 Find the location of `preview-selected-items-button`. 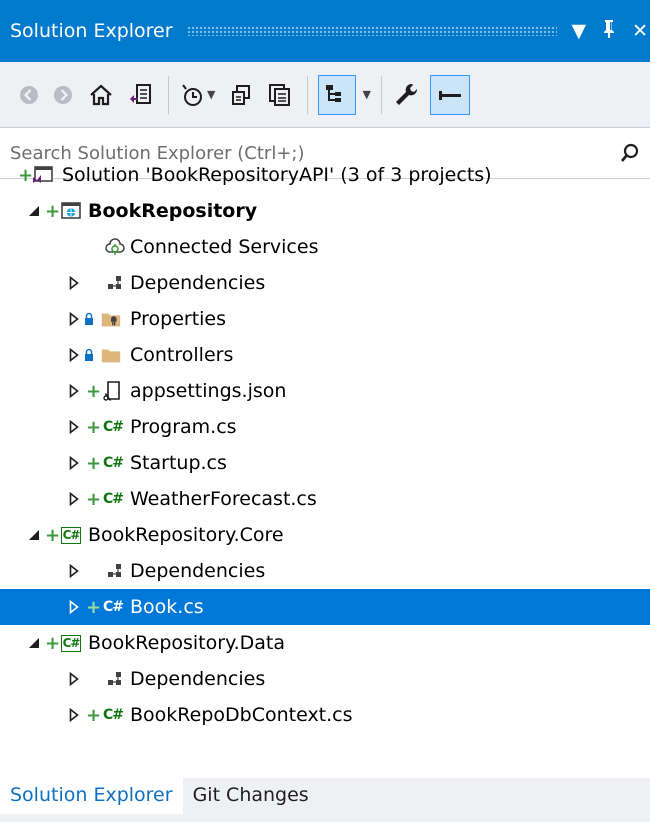

preview-selected-items-button is located at coordinates (449, 94).